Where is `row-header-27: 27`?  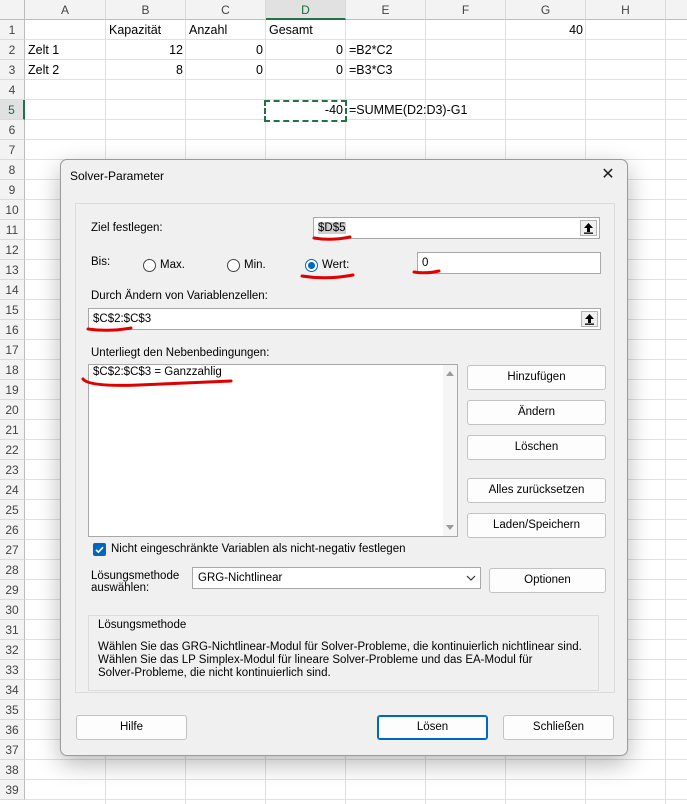 row-header-27: 27 is located at coordinates (12, 550).